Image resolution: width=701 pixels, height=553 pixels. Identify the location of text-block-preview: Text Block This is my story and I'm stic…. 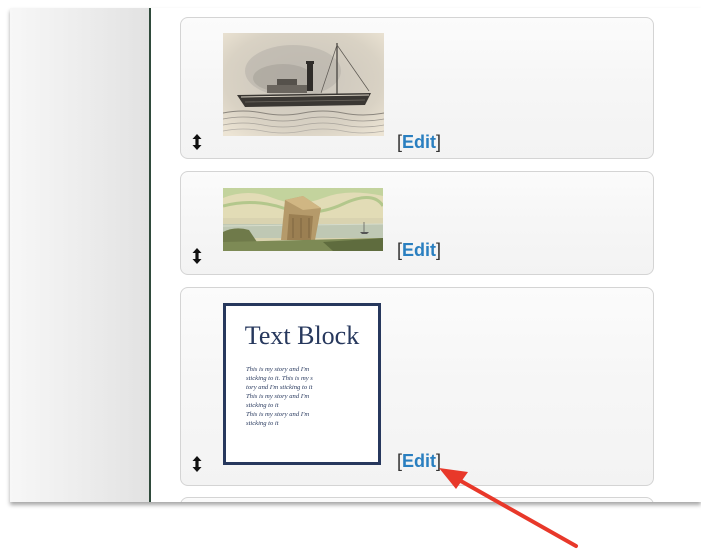
(302, 384).